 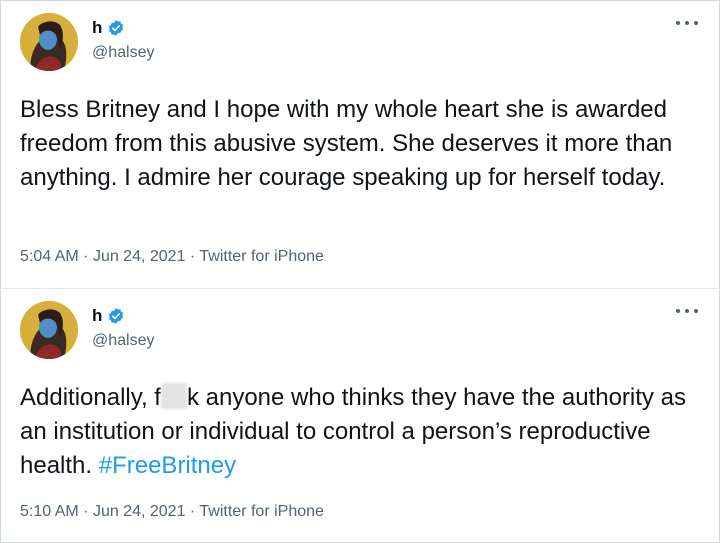 What do you see at coordinates (49, 256) in the screenshot?
I see `tweet-time: 5:04 AM` at bounding box center [49, 256].